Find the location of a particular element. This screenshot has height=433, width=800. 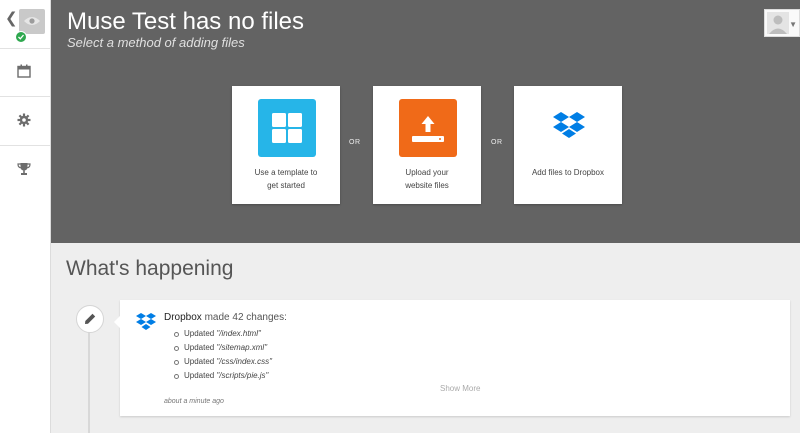

gear-icon is located at coordinates (24, 120).